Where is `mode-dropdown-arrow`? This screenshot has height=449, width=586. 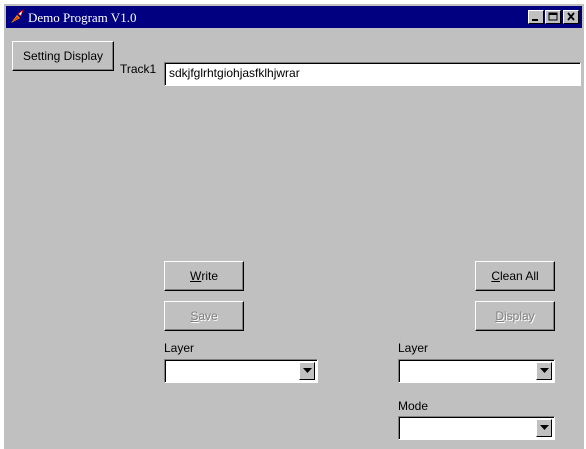
mode-dropdown-arrow is located at coordinates (544, 428).